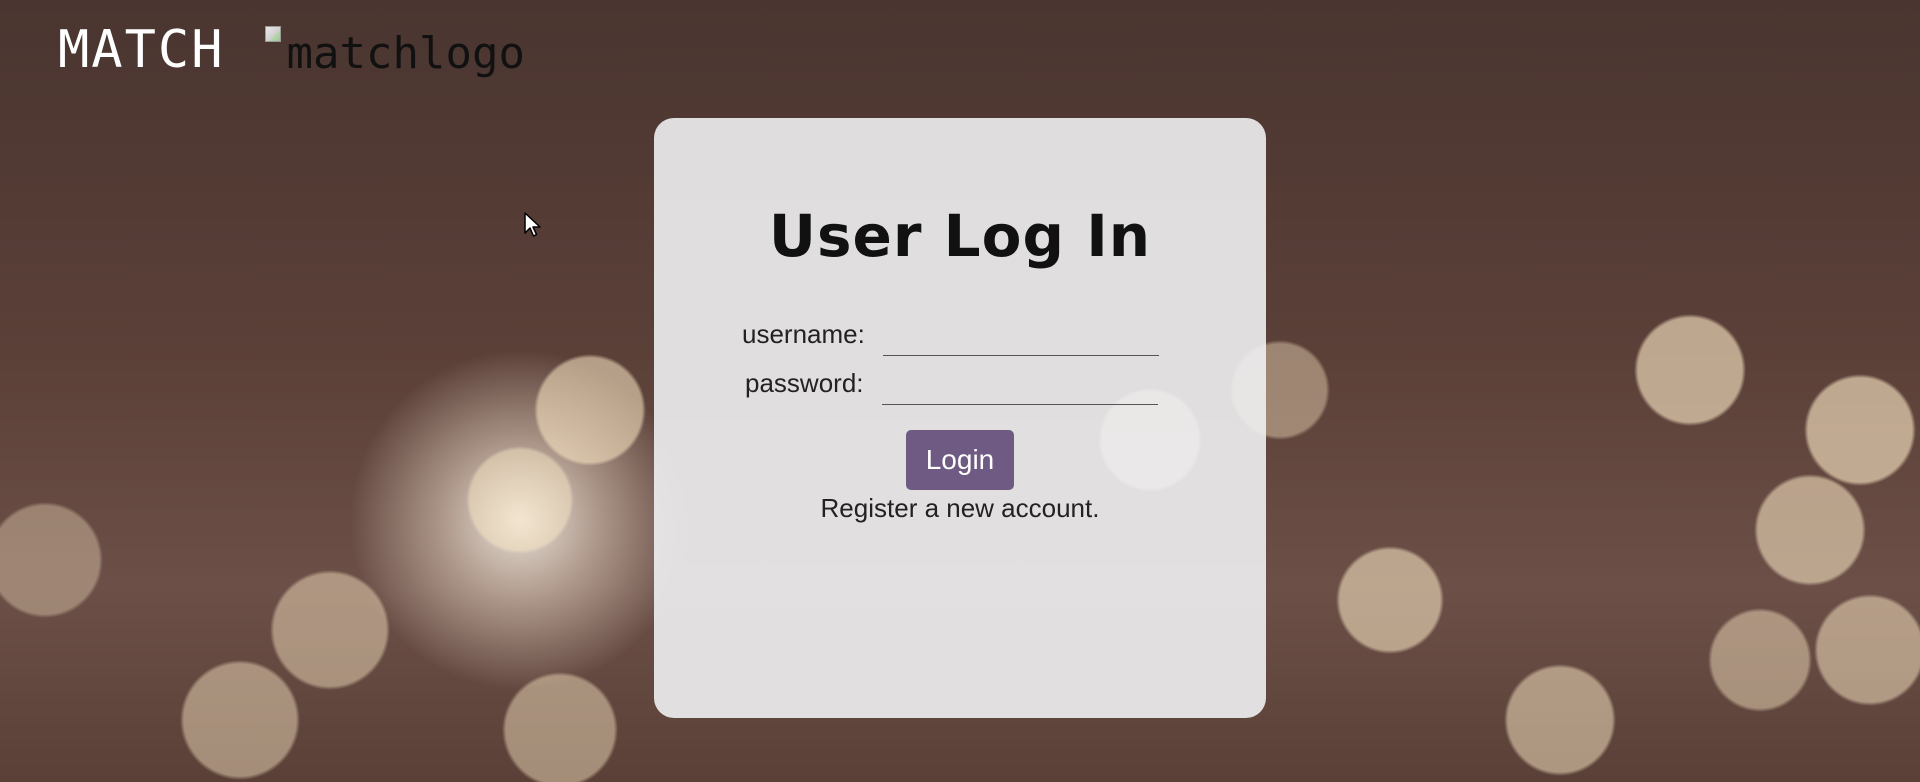  Describe the element at coordinates (141, 50) in the screenshot. I see `brand-title: MATCH` at that location.